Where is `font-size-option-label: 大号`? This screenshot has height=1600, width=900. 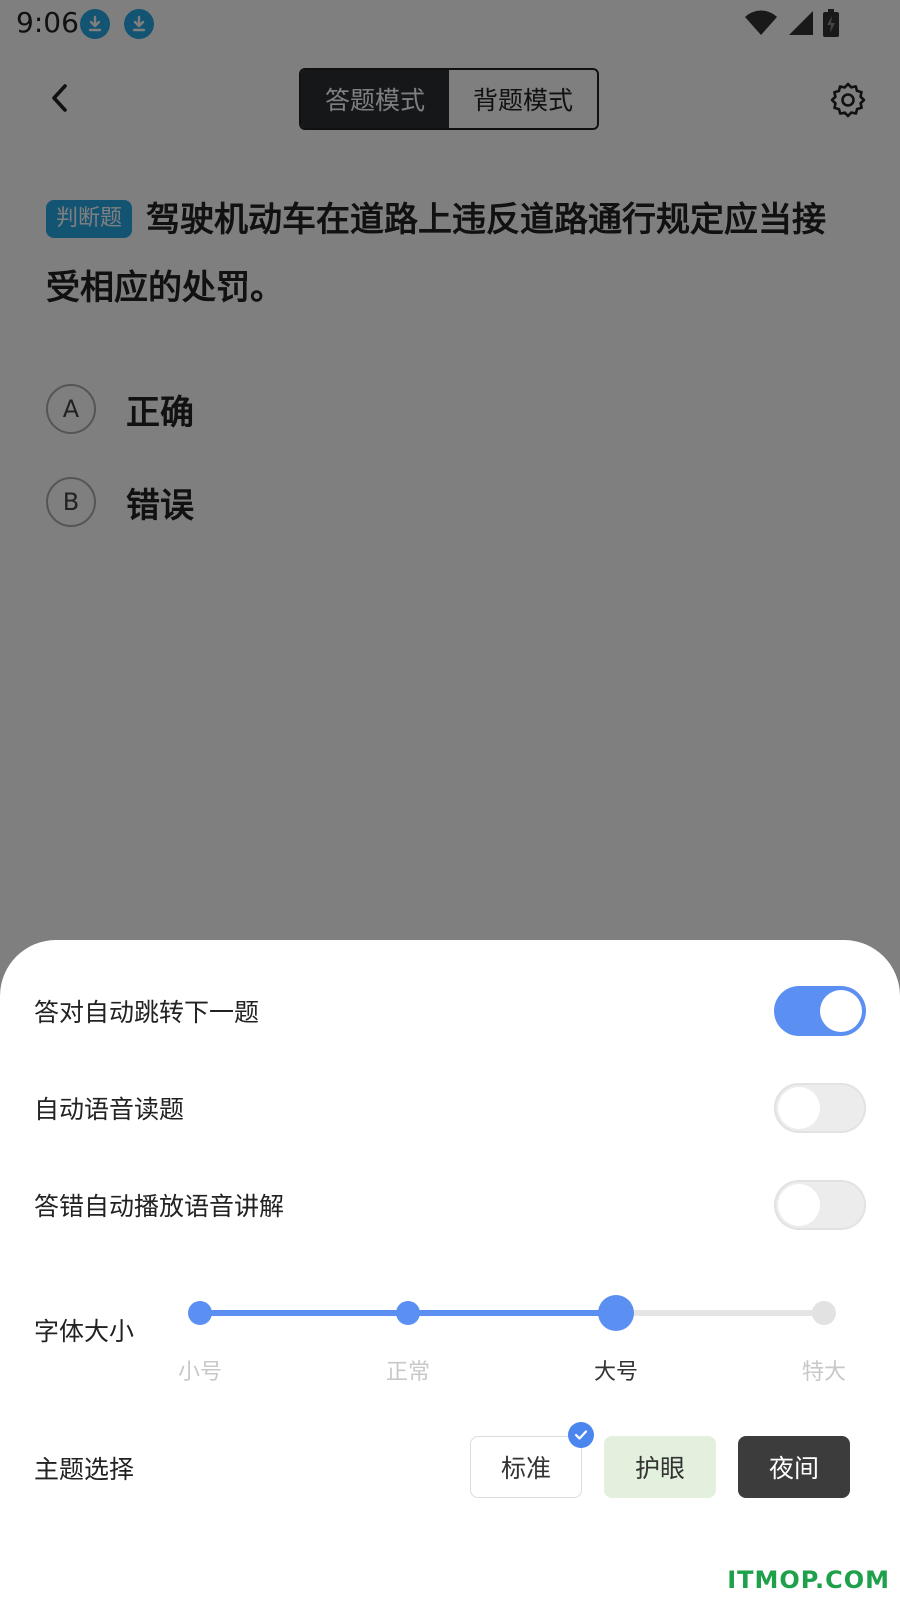
font-size-option-label: 大号 is located at coordinates (616, 1370).